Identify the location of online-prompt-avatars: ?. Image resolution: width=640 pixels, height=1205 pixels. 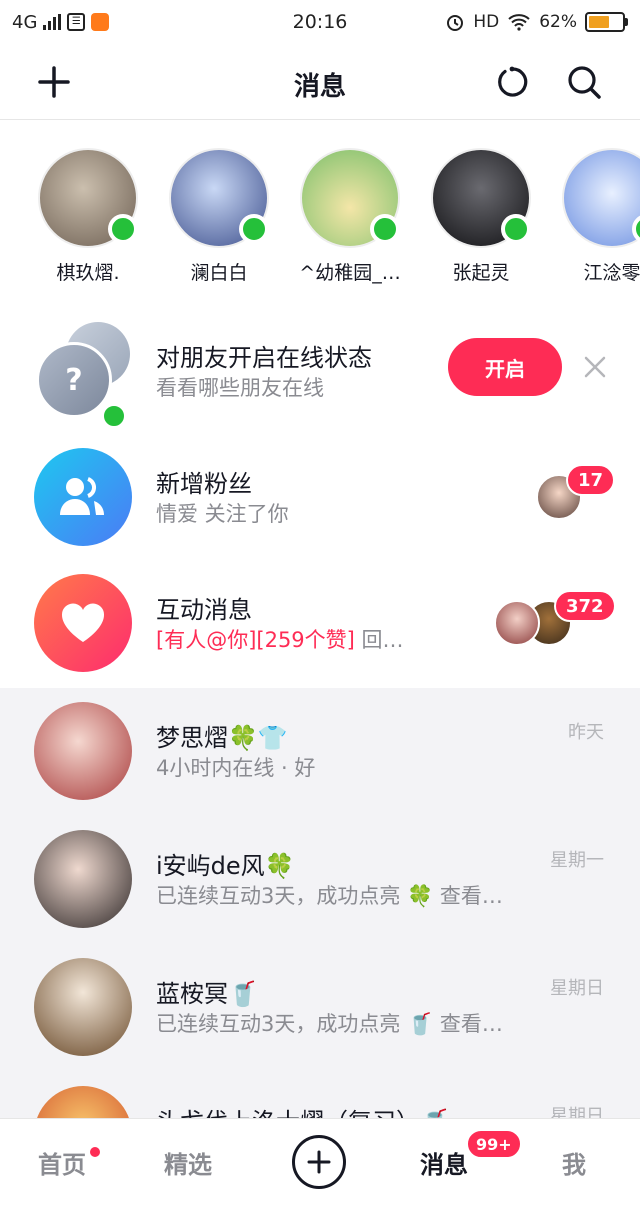
(86, 375).